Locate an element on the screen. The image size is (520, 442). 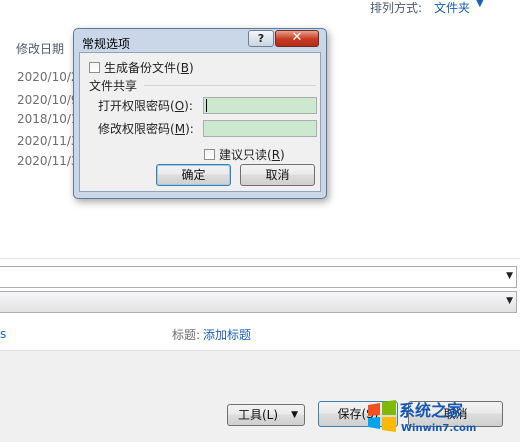
backup-checkbox is located at coordinates (94, 67).